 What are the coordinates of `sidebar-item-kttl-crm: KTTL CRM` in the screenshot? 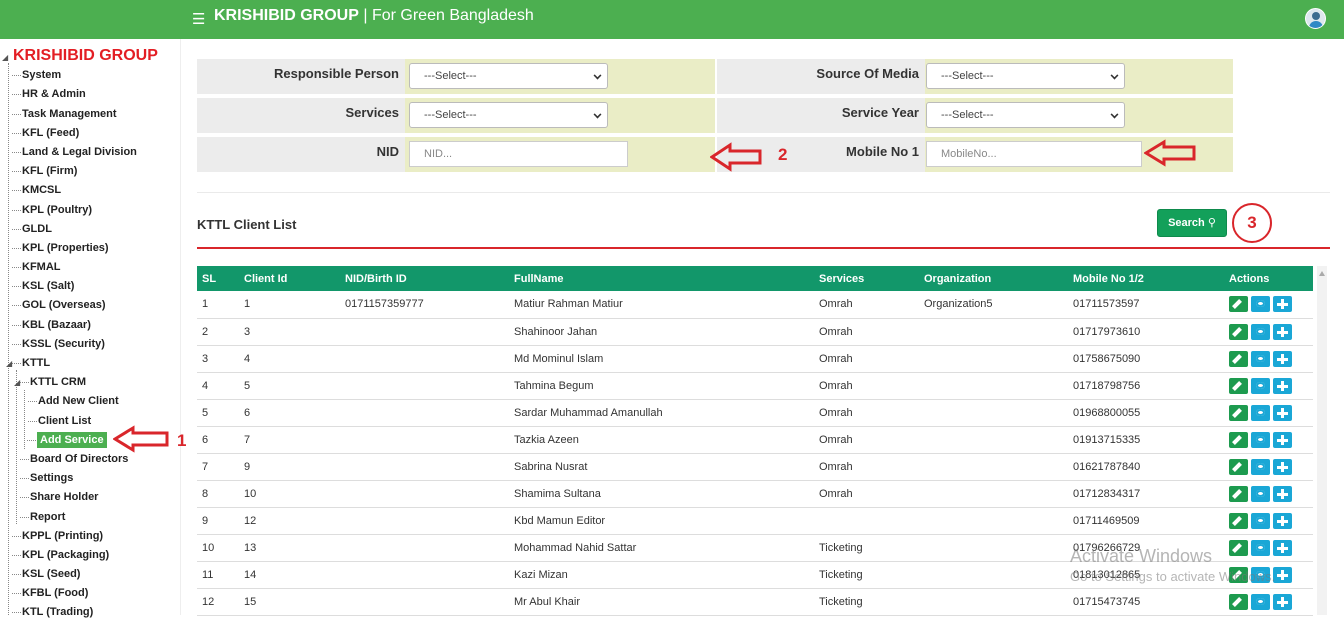 It's located at (53, 382).